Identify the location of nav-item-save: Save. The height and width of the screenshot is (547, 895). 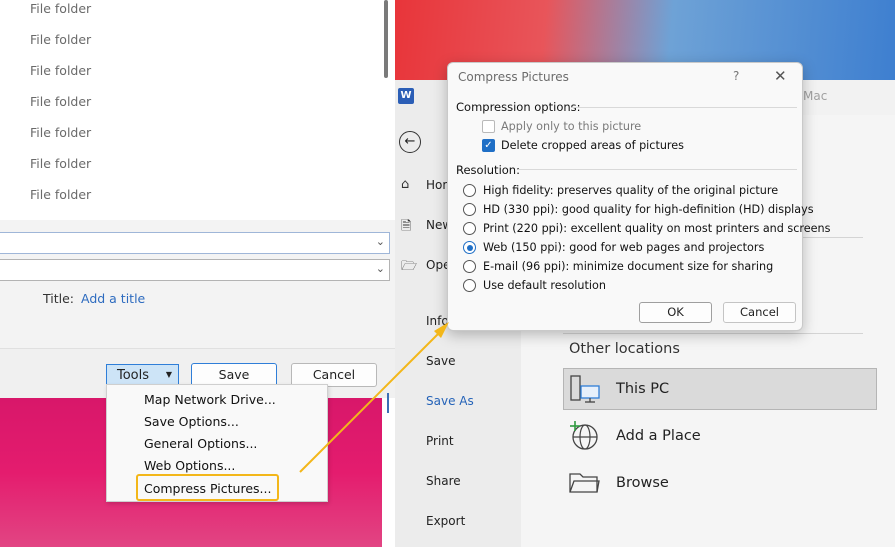
(440, 361).